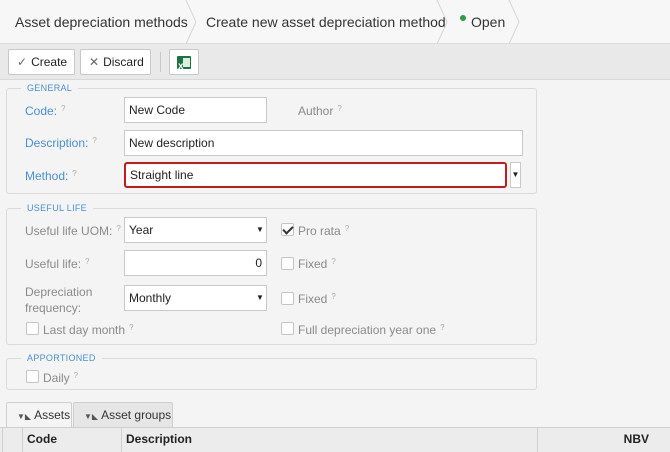  What do you see at coordinates (317, 264) in the screenshot?
I see `fixed-label-1: Fixed?` at bounding box center [317, 264].